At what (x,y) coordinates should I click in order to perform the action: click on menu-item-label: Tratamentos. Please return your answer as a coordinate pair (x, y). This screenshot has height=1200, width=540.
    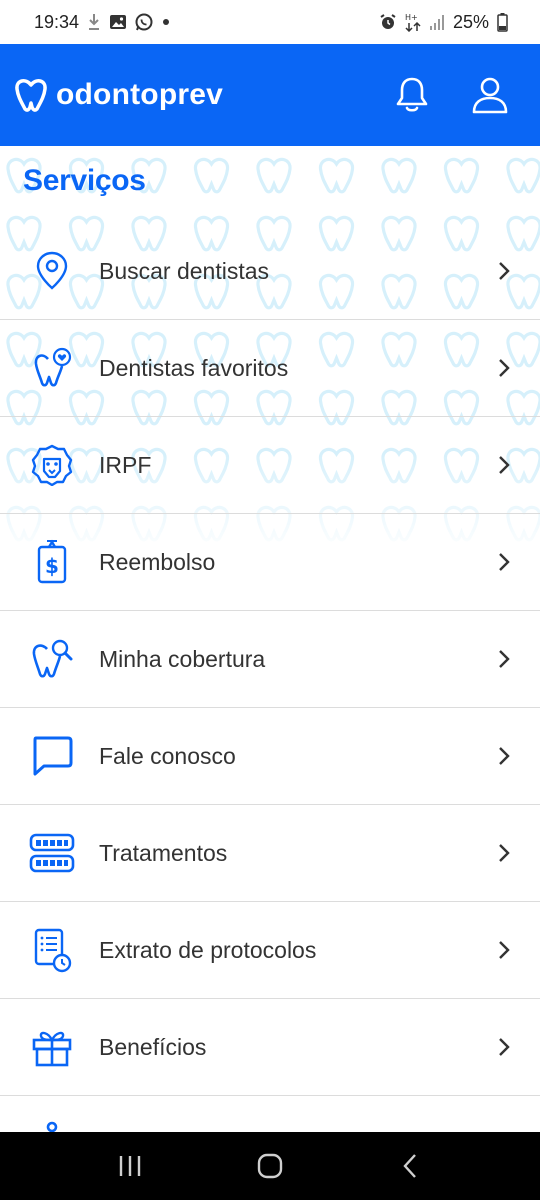
    Looking at the image, I should click on (163, 852).